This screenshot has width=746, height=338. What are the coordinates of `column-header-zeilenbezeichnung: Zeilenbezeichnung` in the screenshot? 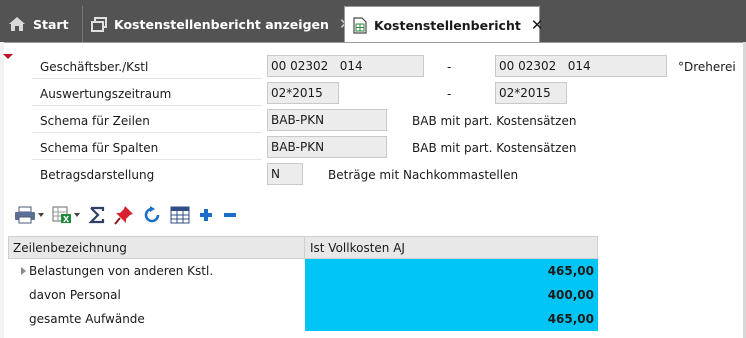 It's located at (157, 248).